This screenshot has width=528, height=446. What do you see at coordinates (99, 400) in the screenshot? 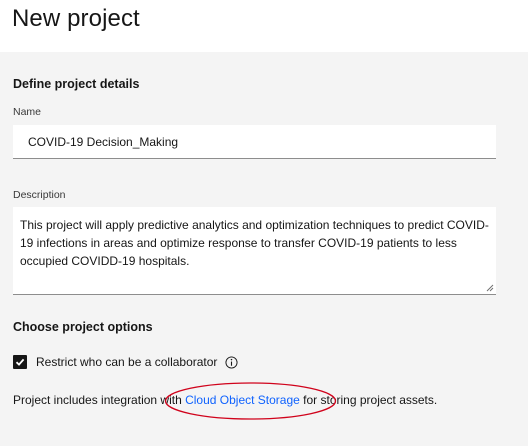
I see `integration-prefix: Project includes integration with` at bounding box center [99, 400].